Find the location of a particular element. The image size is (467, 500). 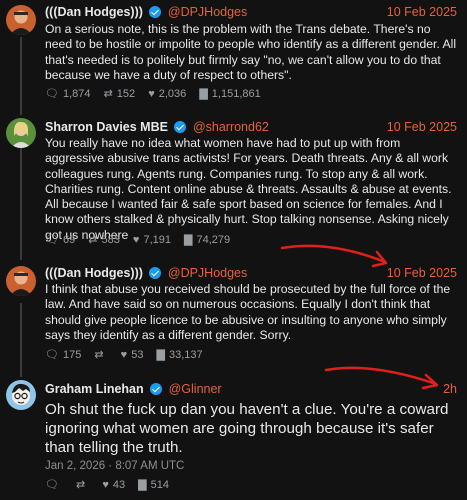

like-count: ♥ 43 is located at coordinates (113, 485).